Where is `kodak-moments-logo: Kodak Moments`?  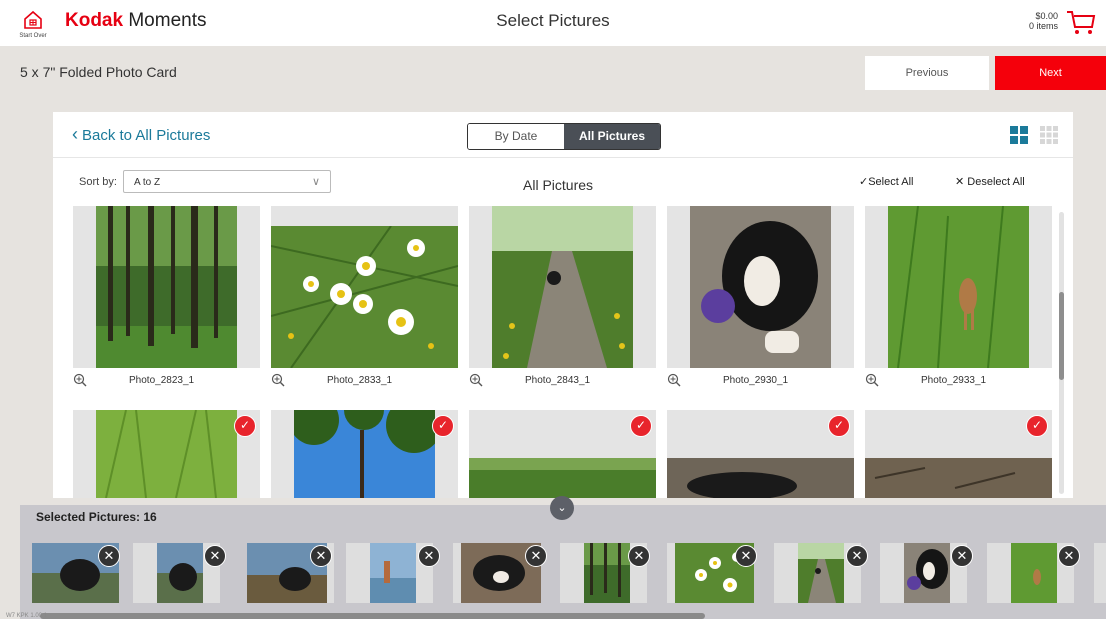
kodak-moments-logo: Kodak Moments is located at coordinates (136, 21).